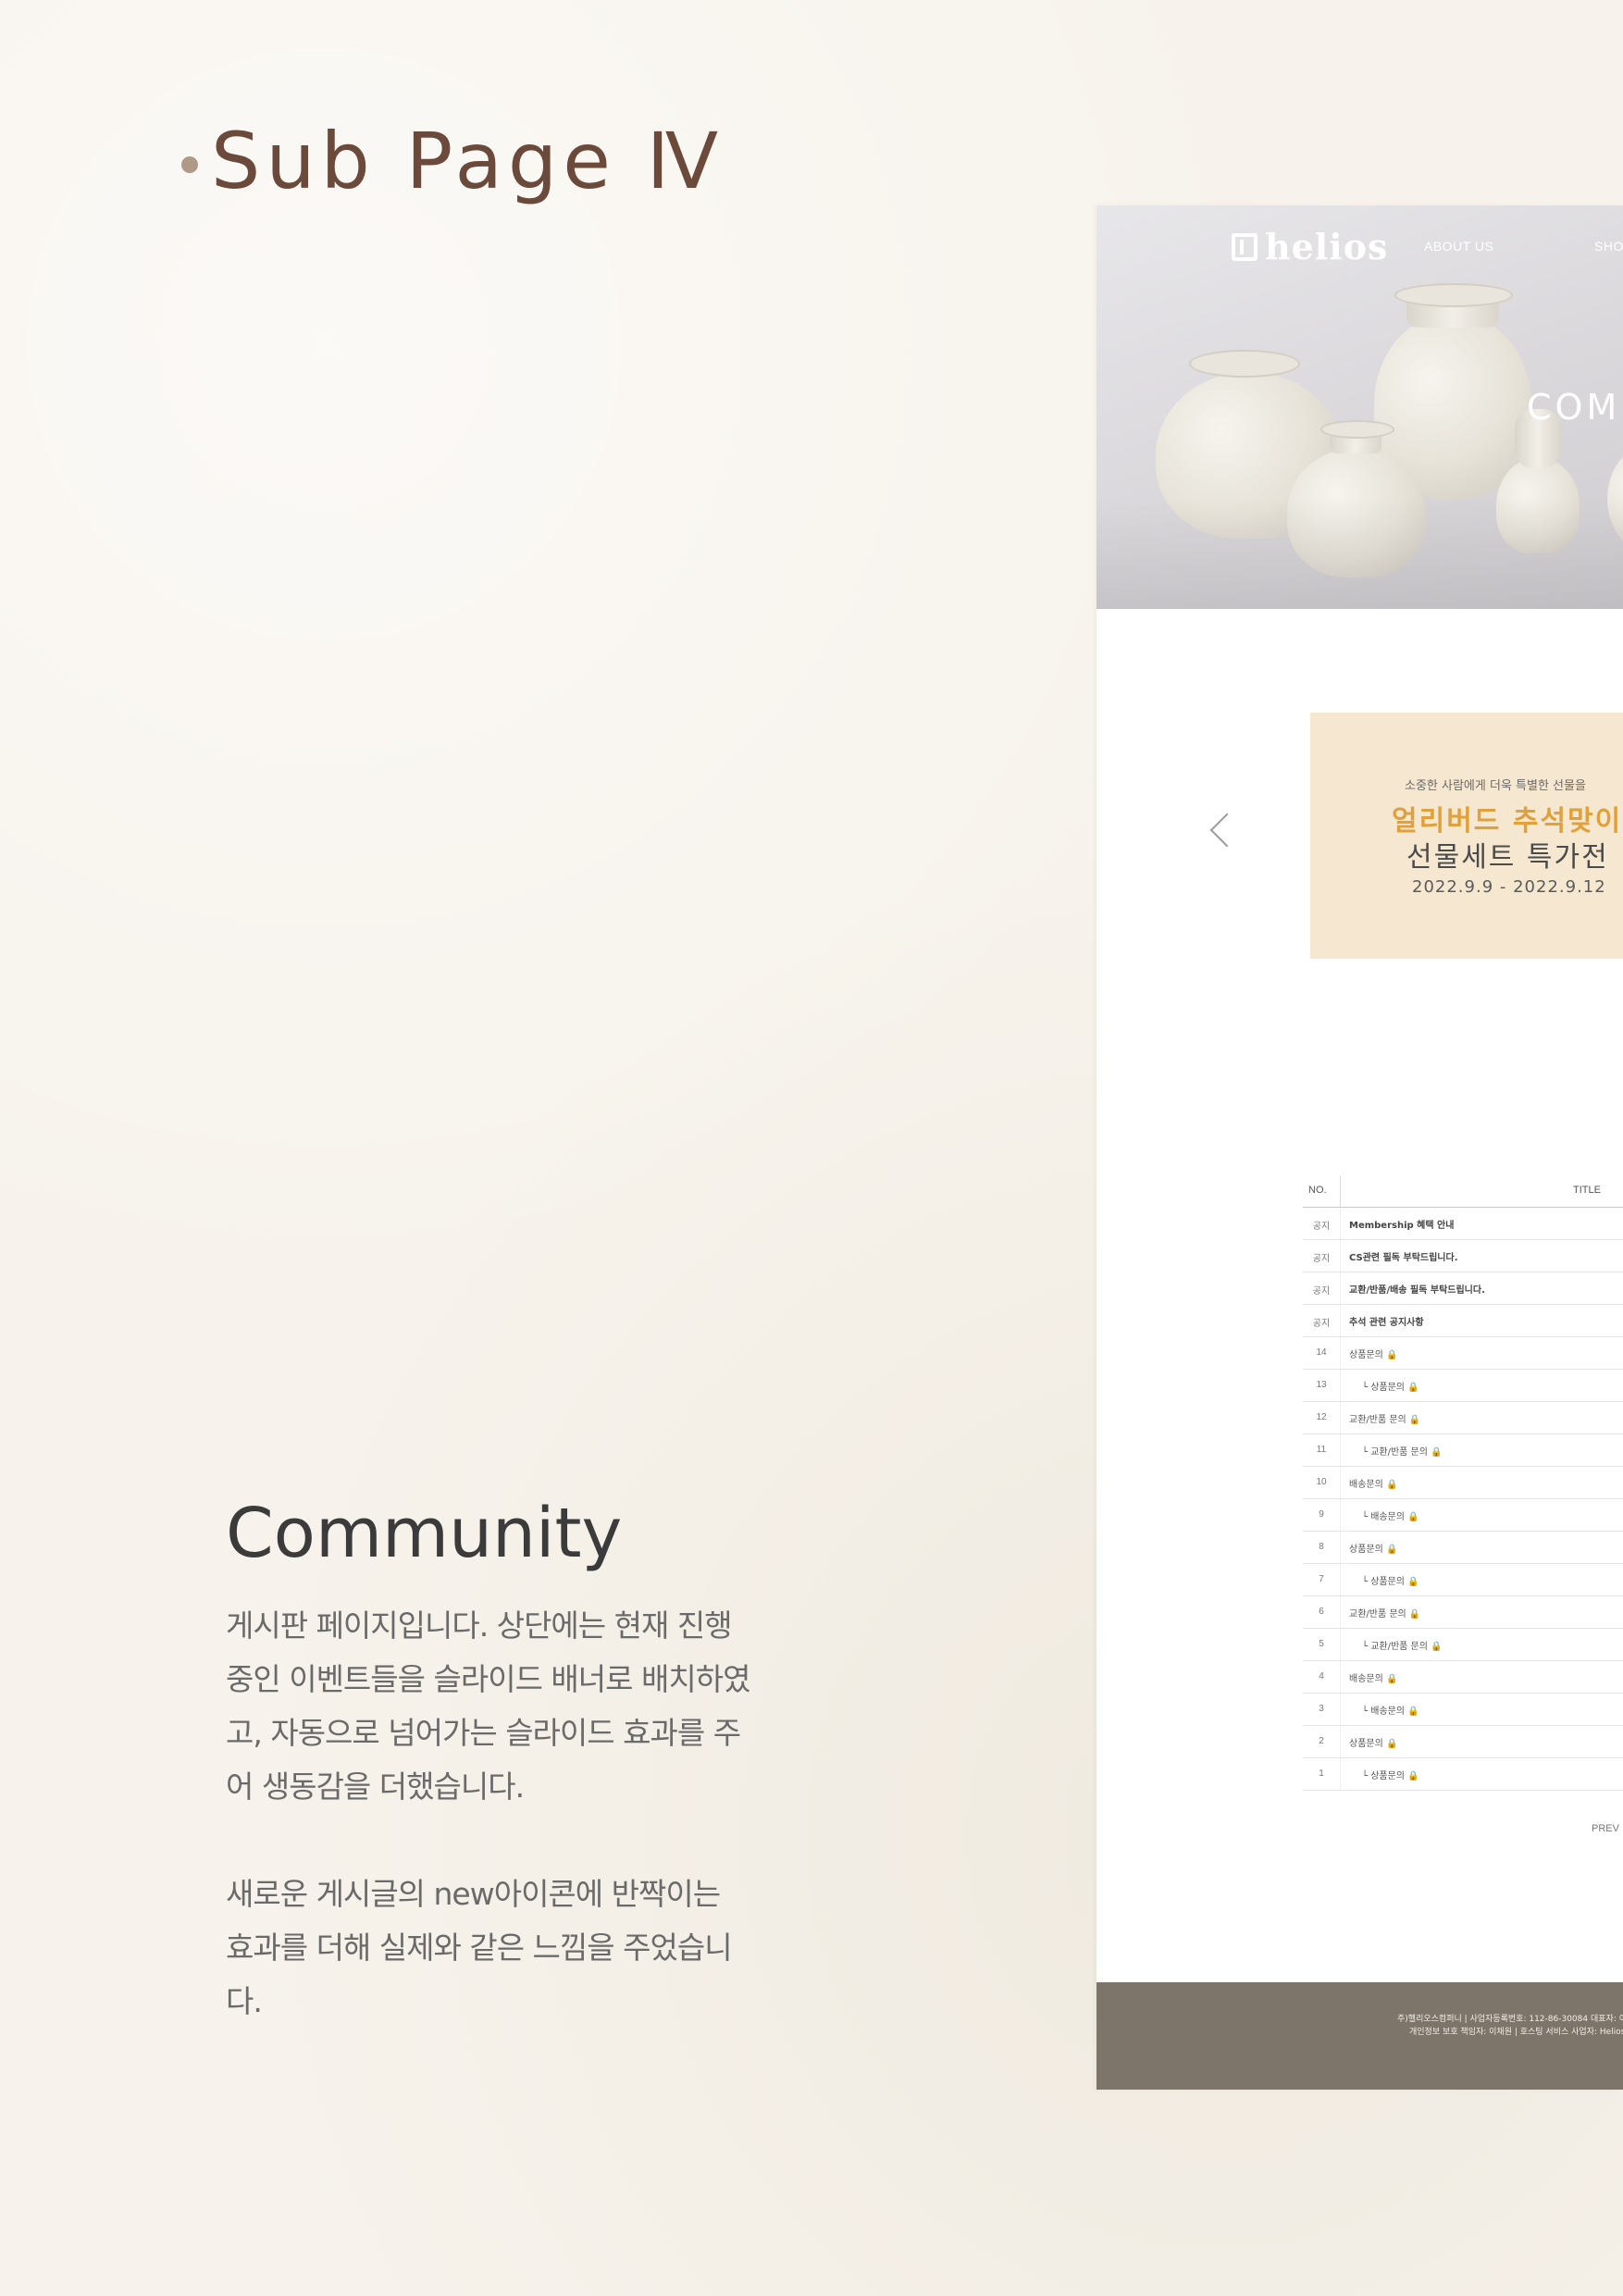 Image resolution: width=1623 pixels, height=2296 pixels. What do you see at coordinates (1340, 1191) in the screenshot?
I see `board-header-divider` at bounding box center [1340, 1191].